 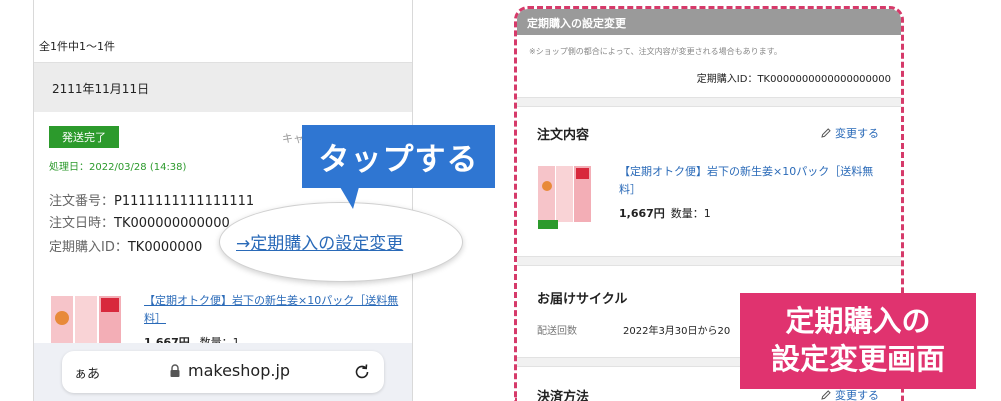 I want to click on lock-icon, so click(x=175, y=370).